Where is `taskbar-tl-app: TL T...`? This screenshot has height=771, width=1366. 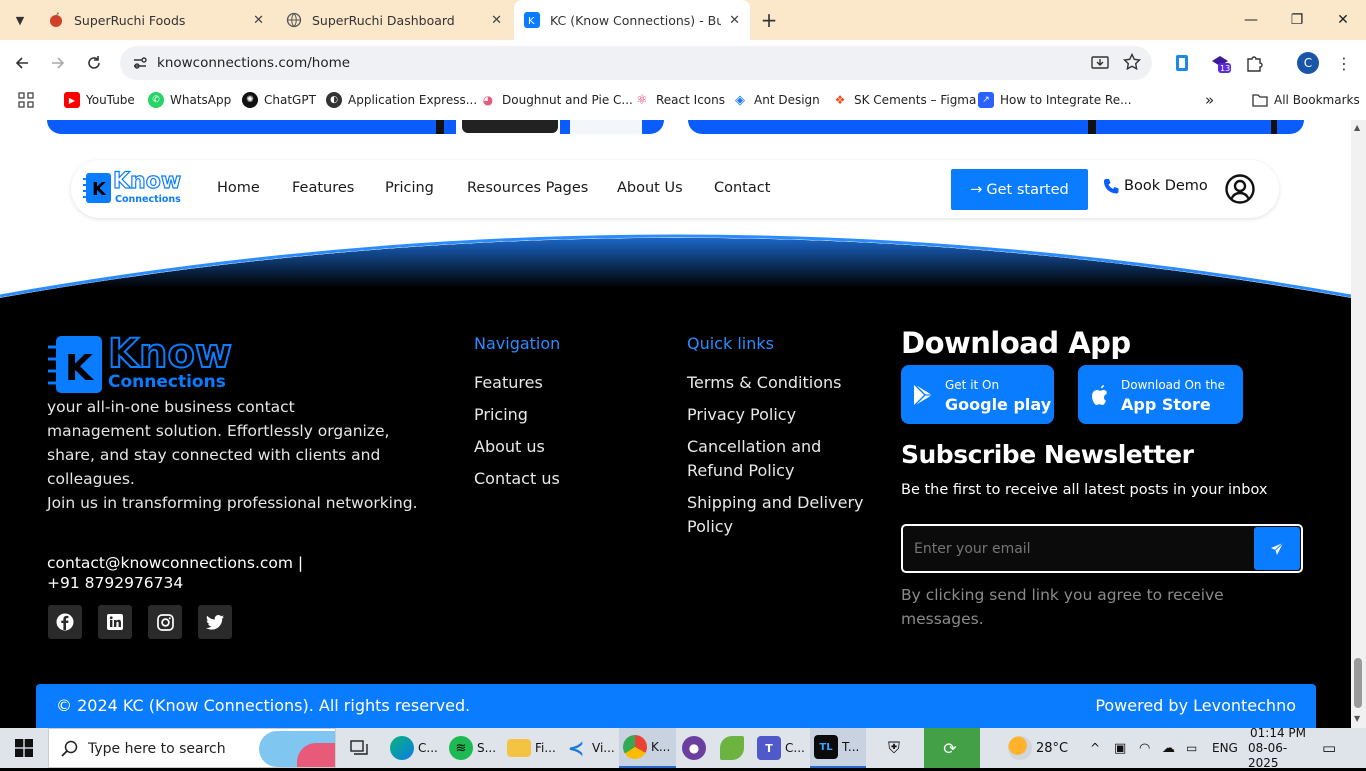
taskbar-tl-app: TL T... is located at coordinates (838, 748).